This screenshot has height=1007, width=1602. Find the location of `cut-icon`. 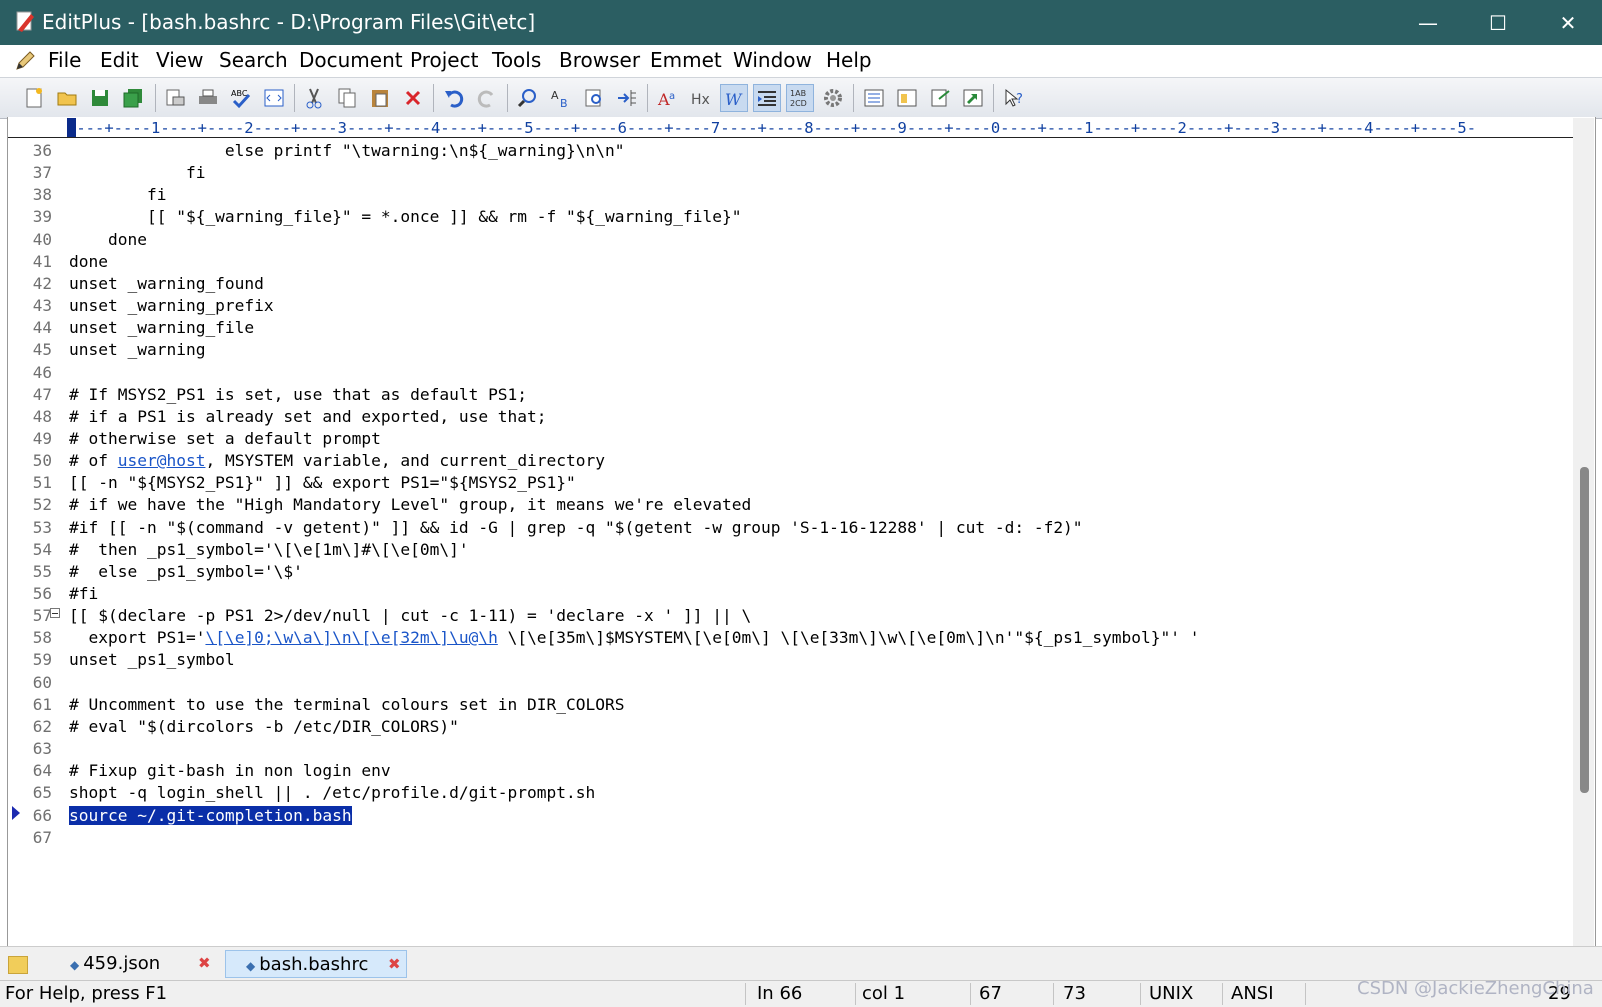

cut-icon is located at coordinates (314, 98).